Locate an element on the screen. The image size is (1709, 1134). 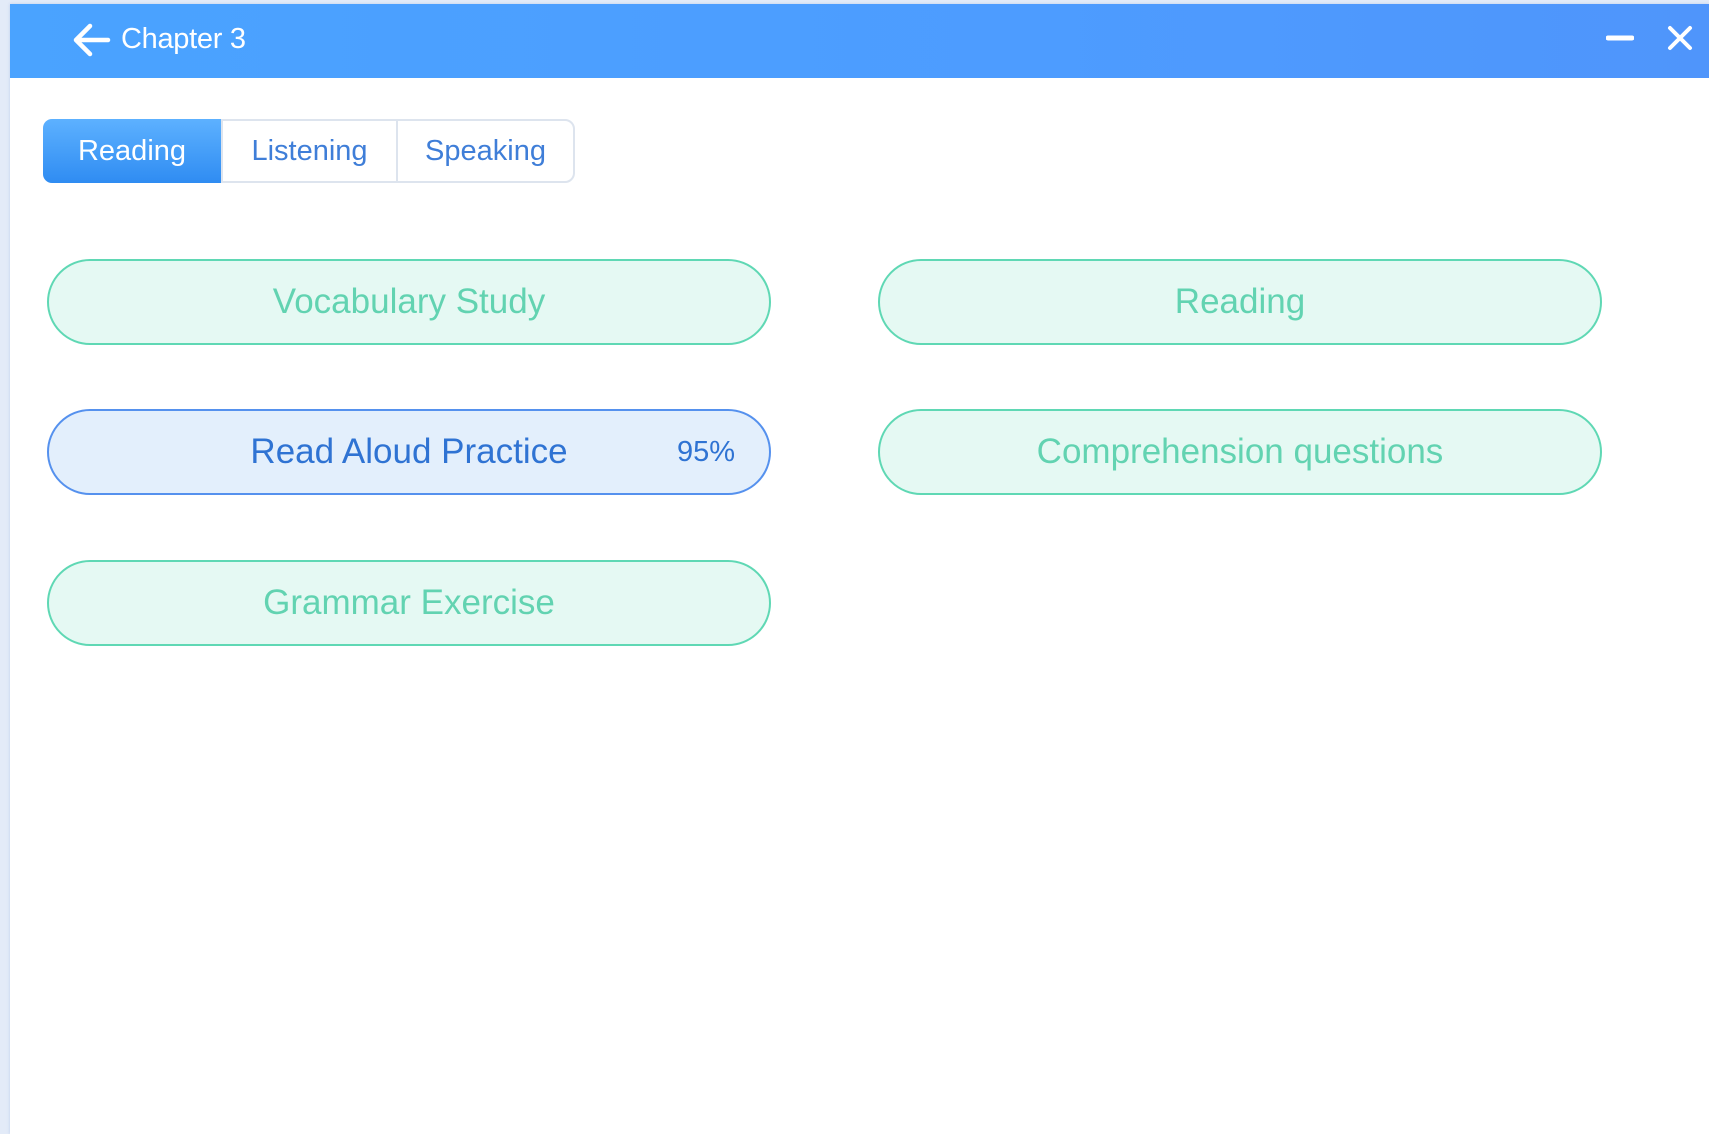
back-button is located at coordinates (92, 40).